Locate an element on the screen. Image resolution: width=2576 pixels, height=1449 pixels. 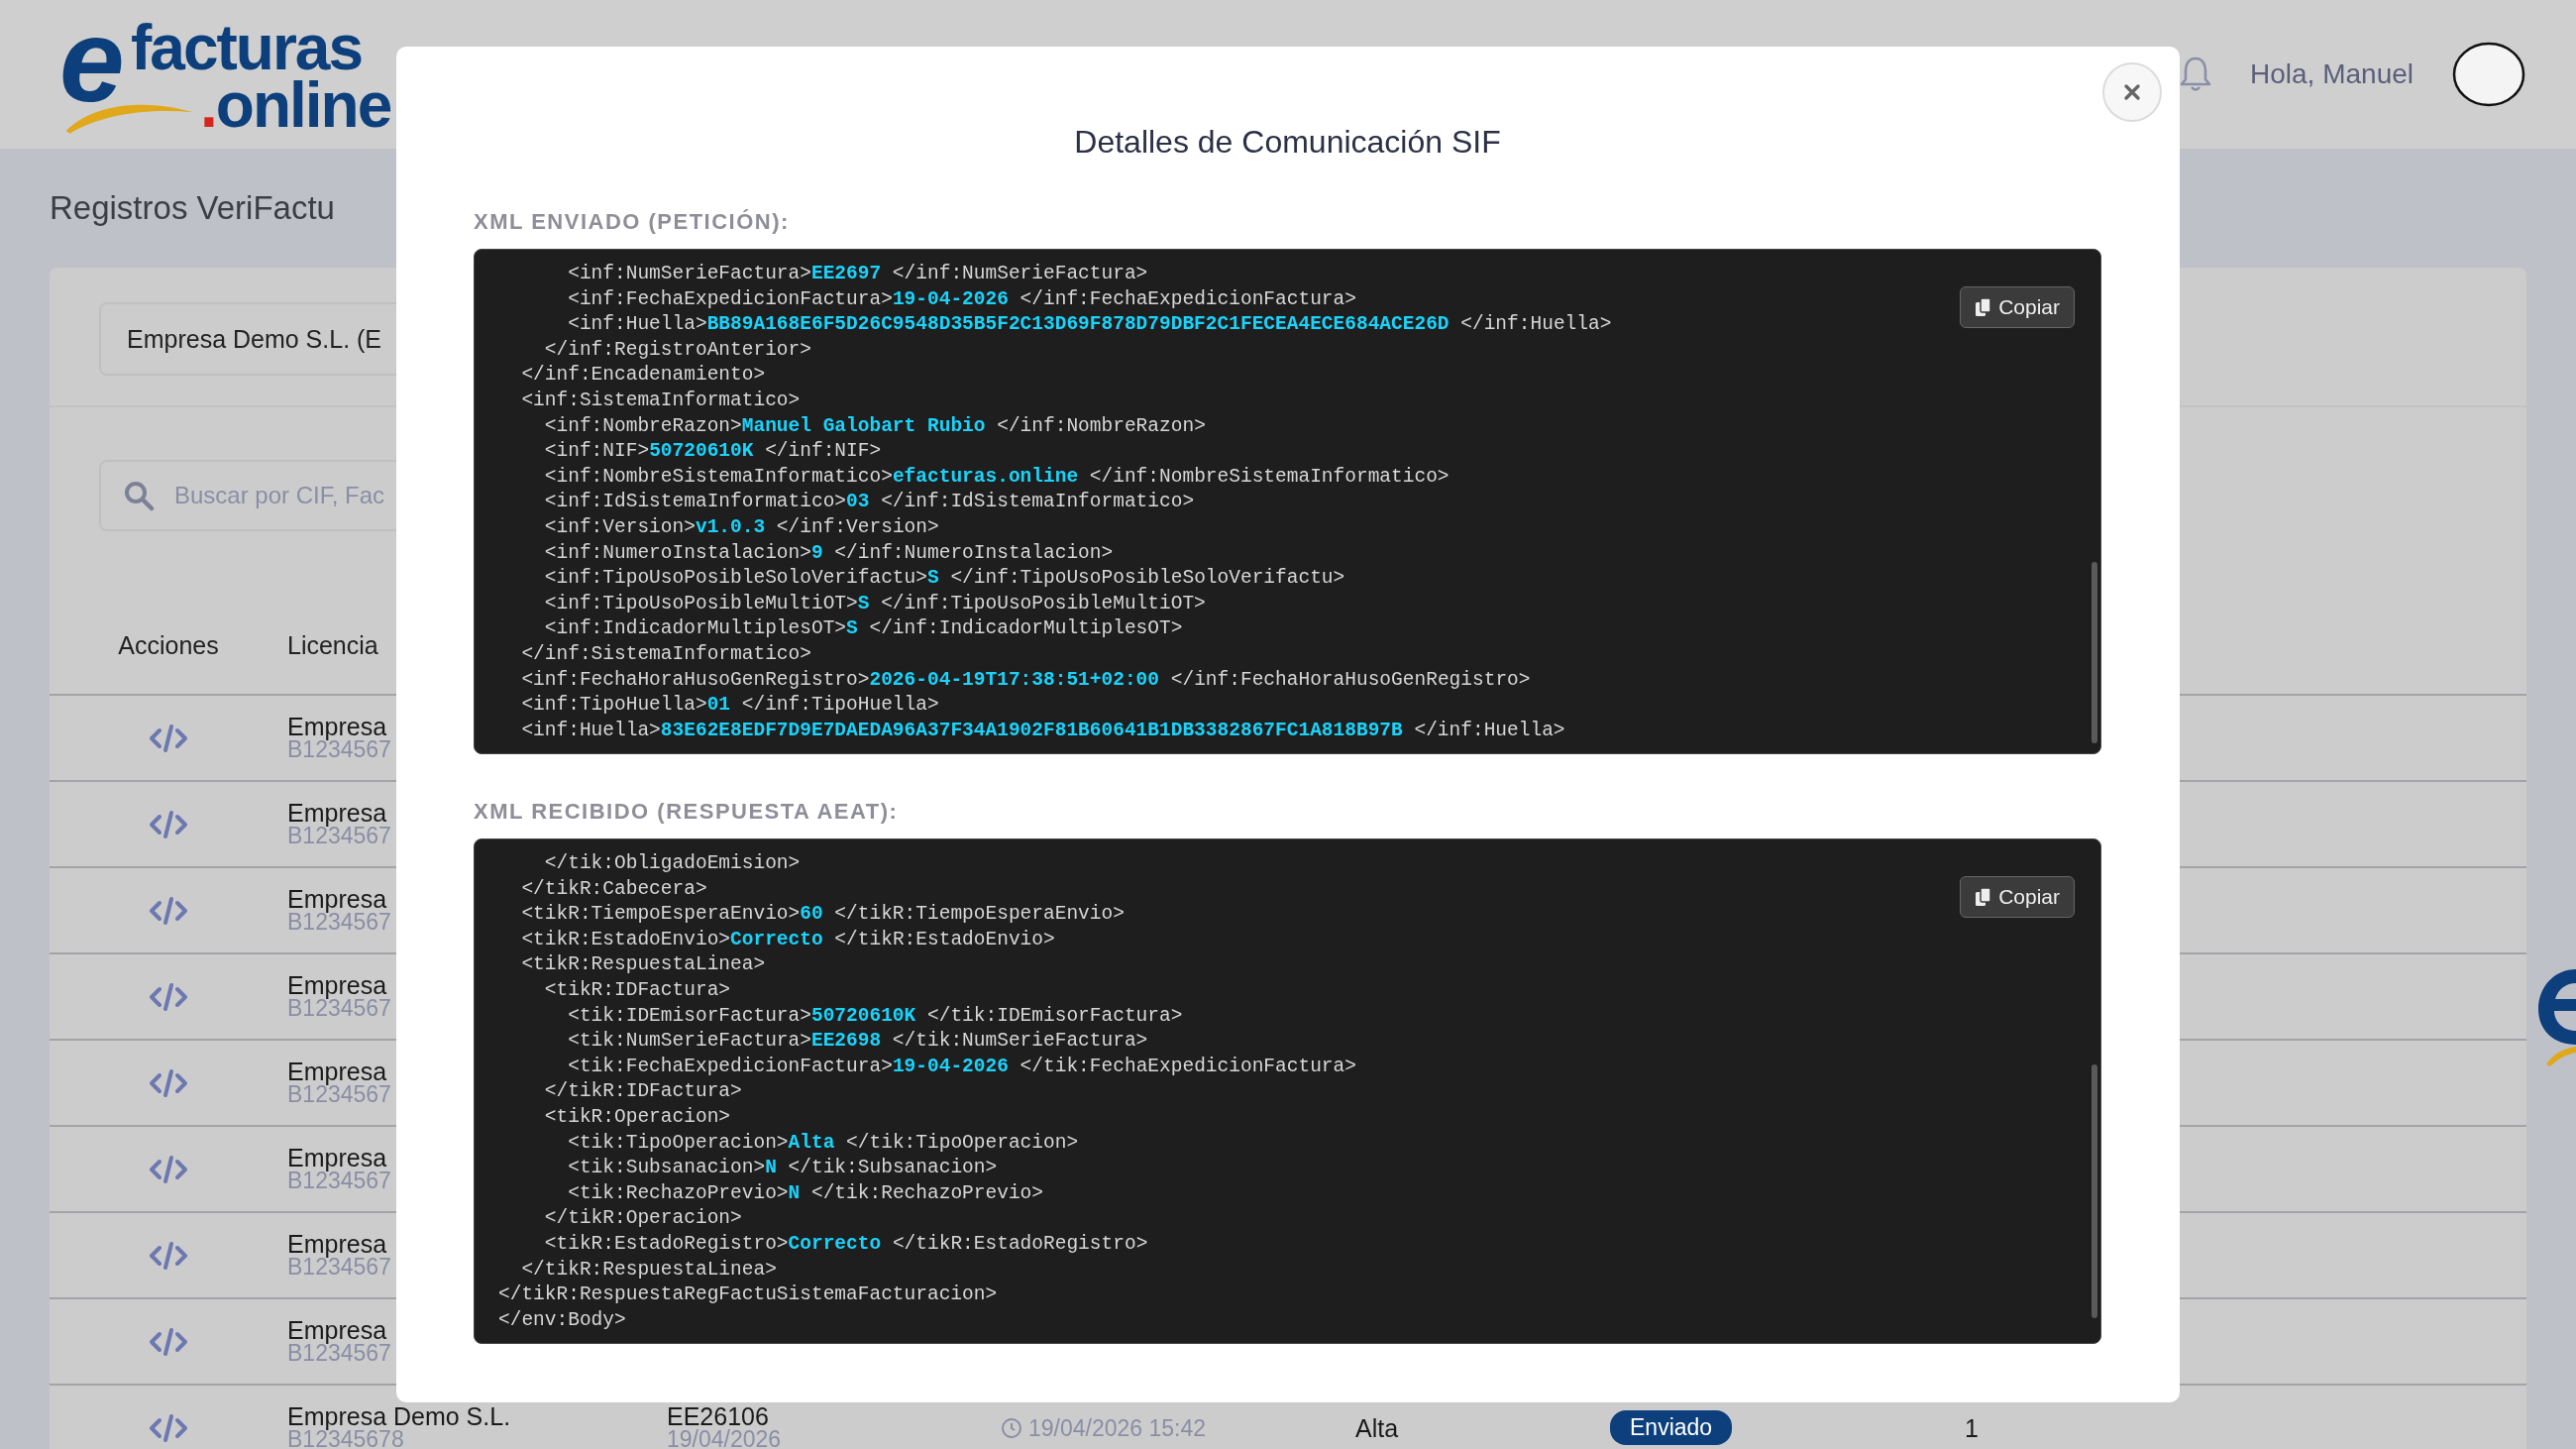
tax-id: B12345678 is located at coordinates (345, 1439).